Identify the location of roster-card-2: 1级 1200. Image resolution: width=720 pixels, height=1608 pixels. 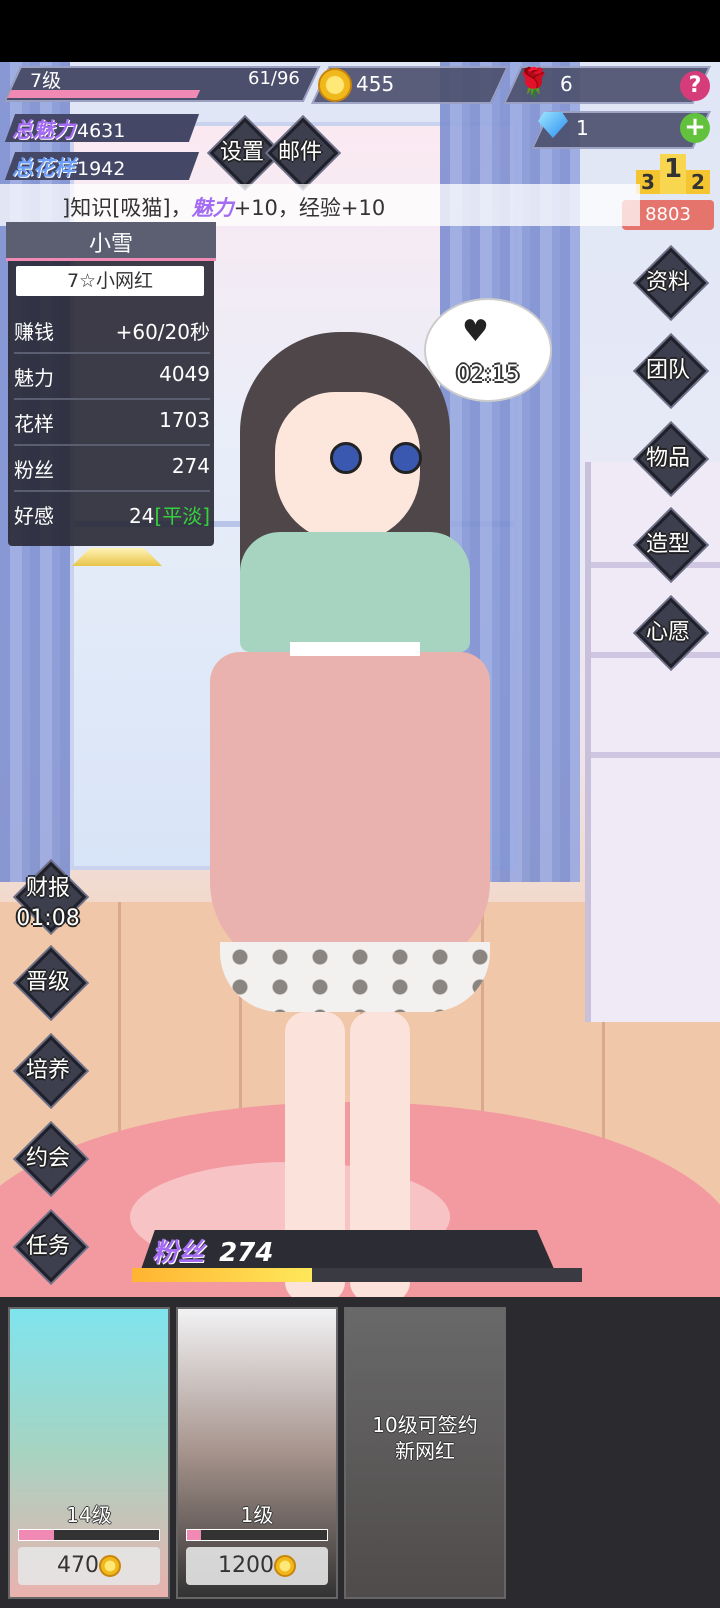
(257, 1453).